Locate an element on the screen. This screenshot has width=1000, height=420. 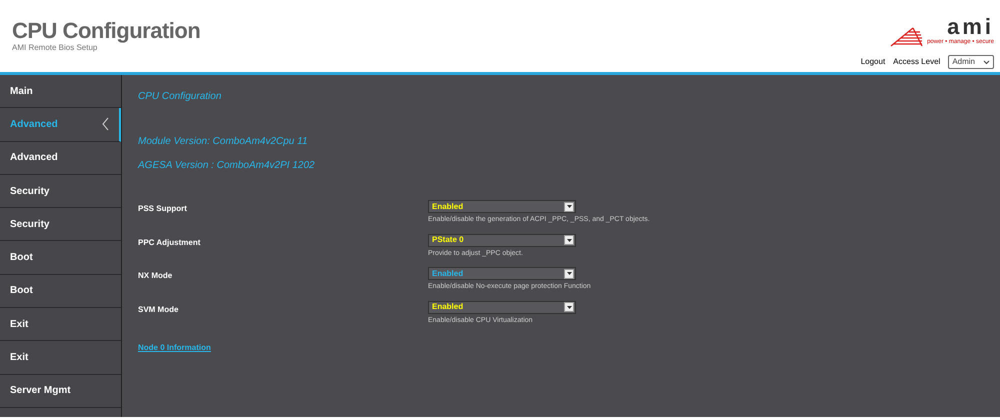
page-title: CPU Configuration is located at coordinates (106, 31).